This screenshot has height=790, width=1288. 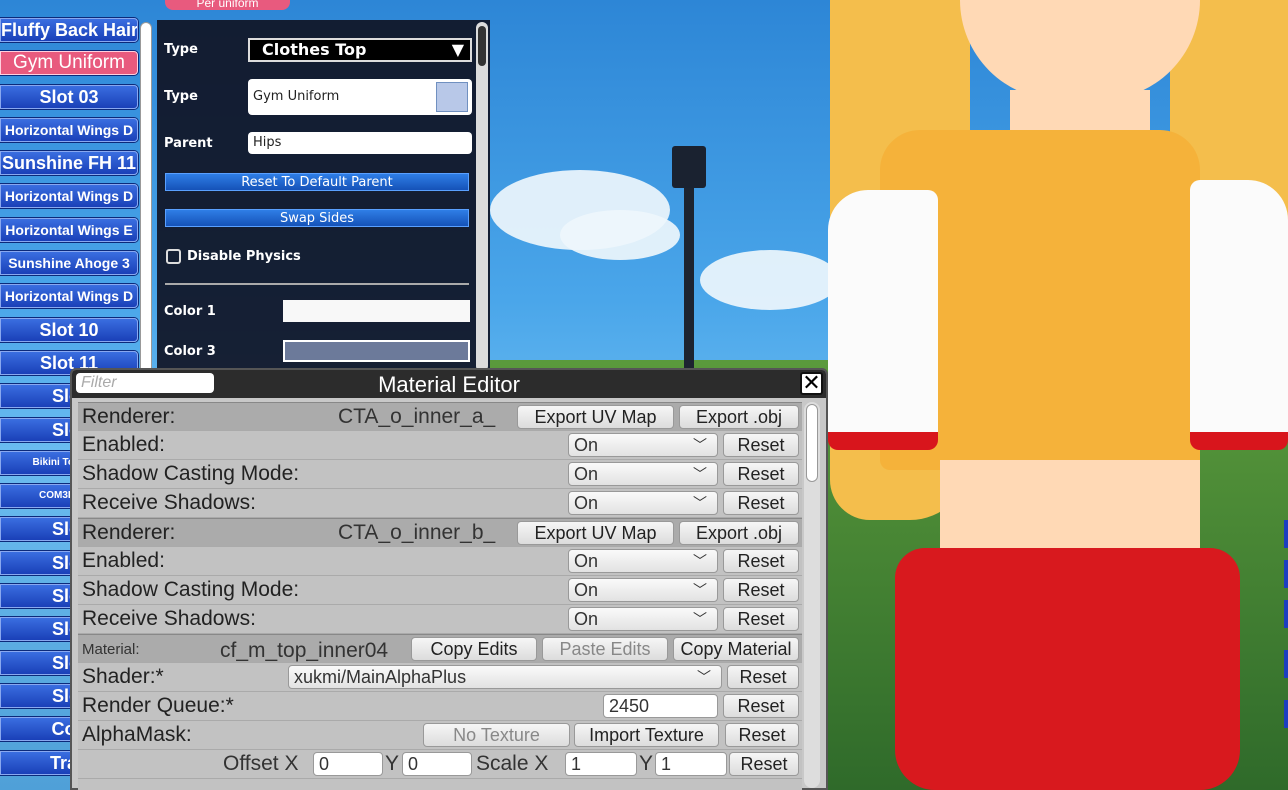 I want to click on close-icon: ✕, so click(x=811, y=383).